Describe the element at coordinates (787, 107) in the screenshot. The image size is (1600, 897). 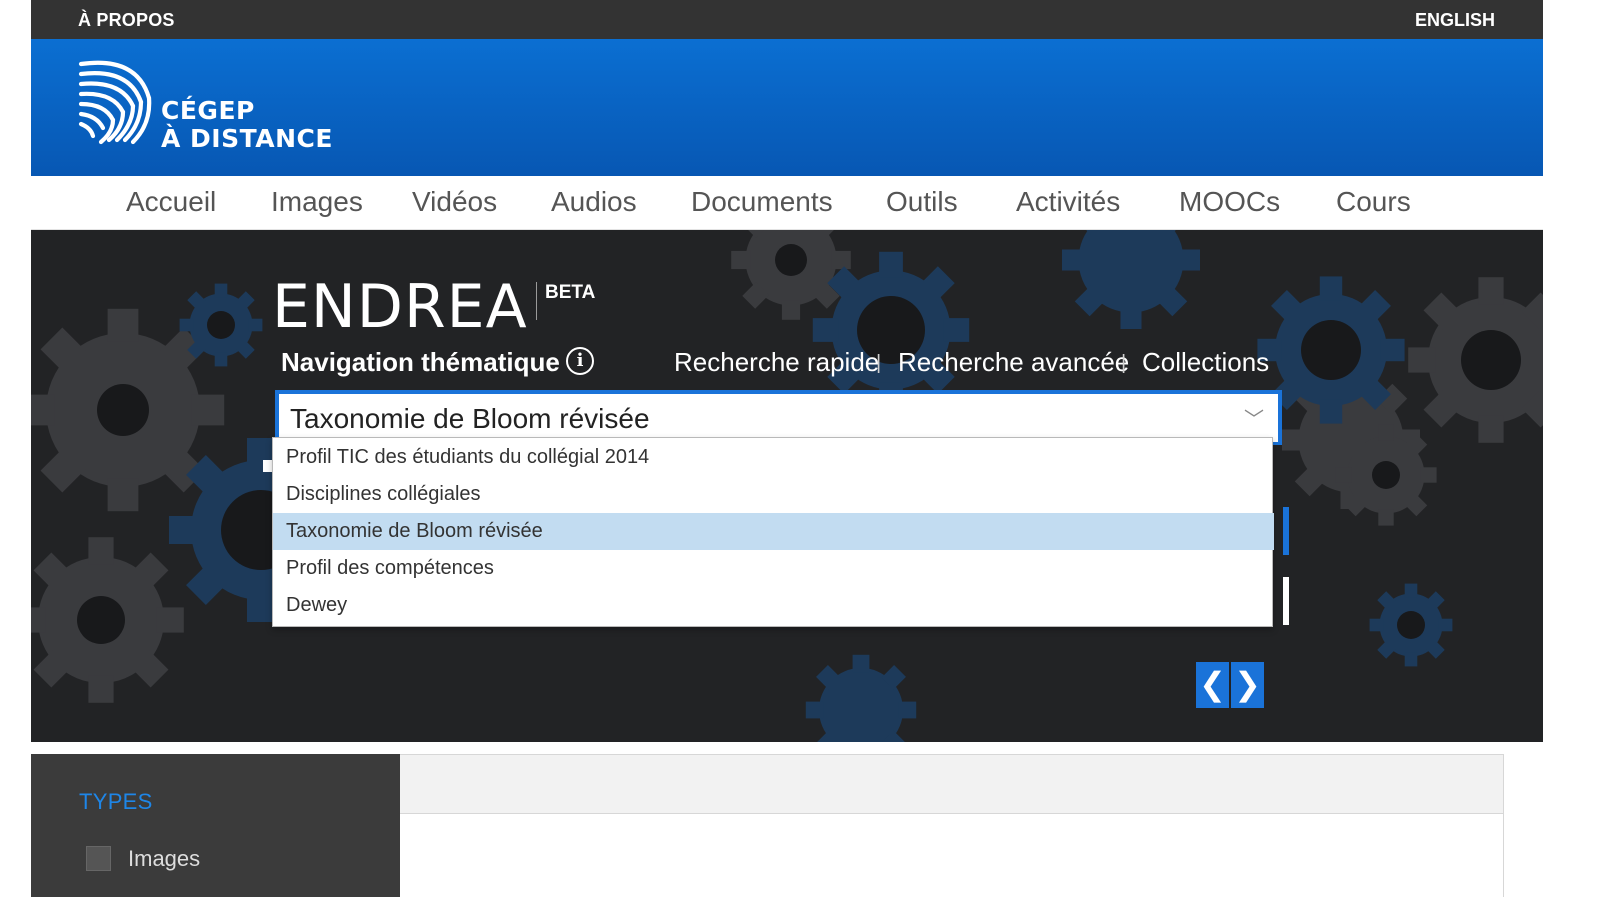
I see `brand-header: CÉGEP À DISTANCE` at that location.